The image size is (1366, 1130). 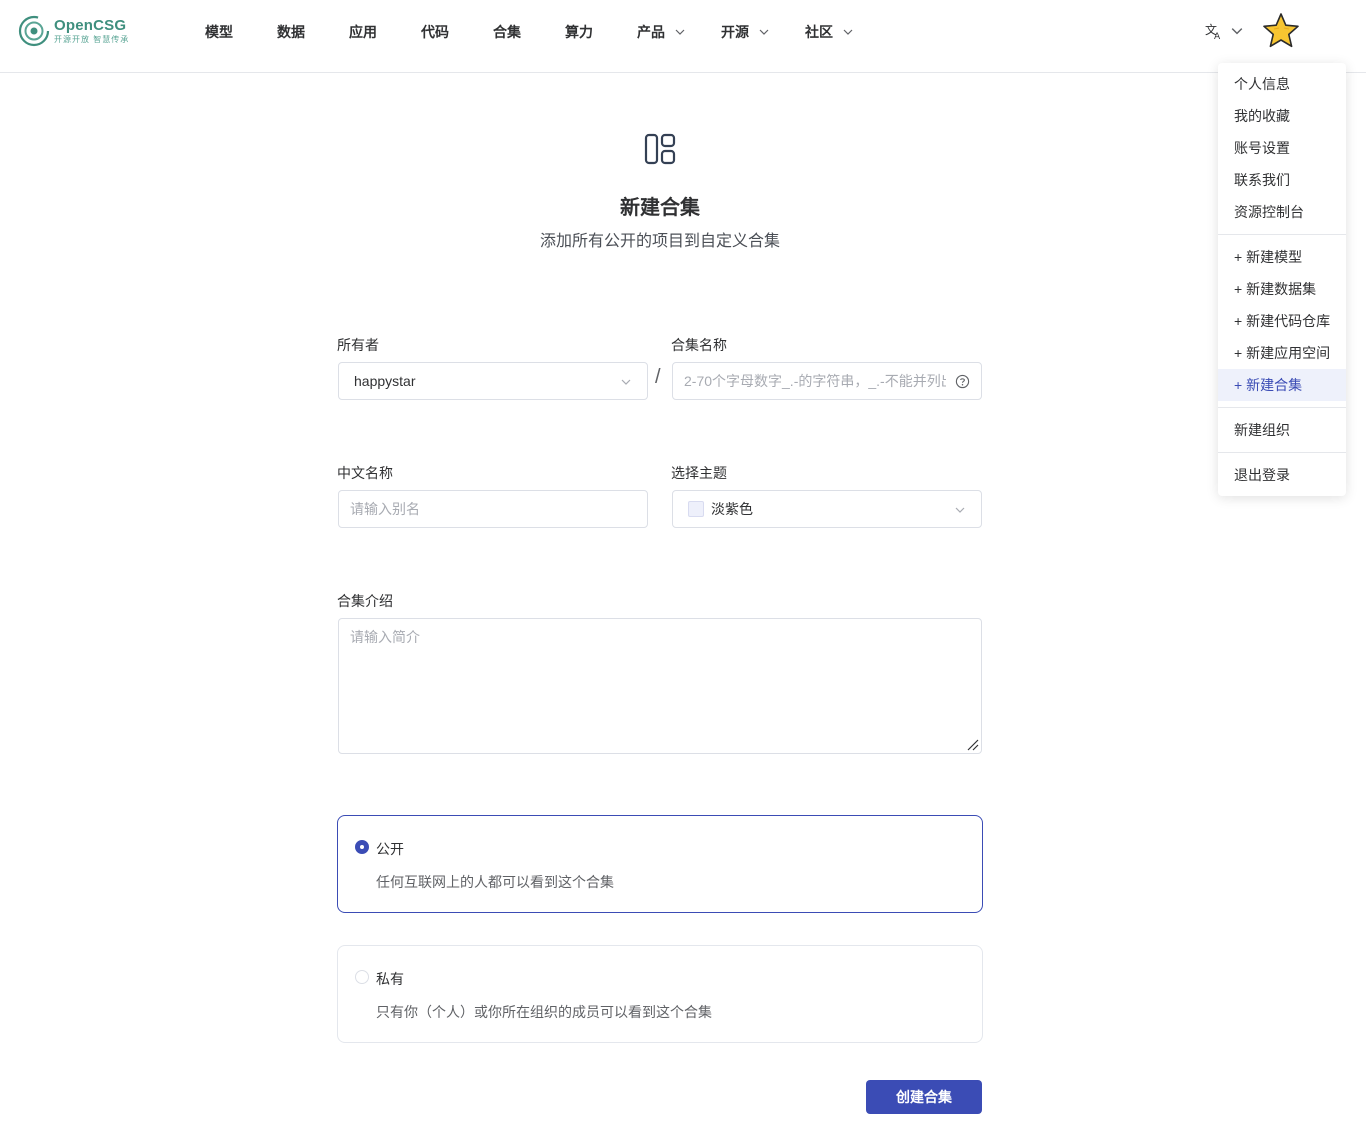 I want to click on menu-item-profile: 个人信息, so click(x=1282, y=84).